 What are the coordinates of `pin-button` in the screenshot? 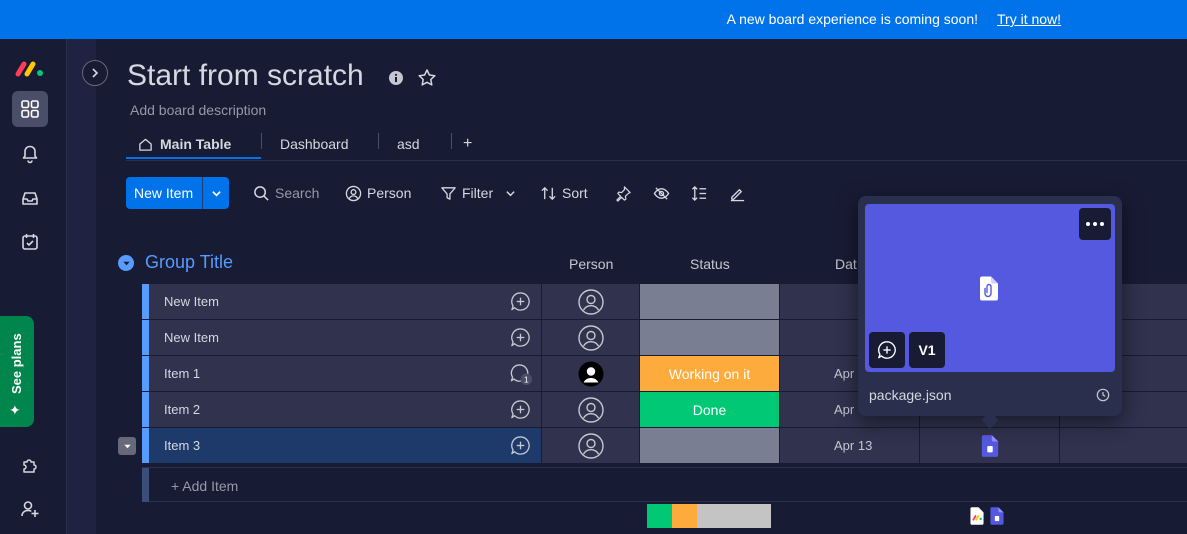 It's located at (626, 193).